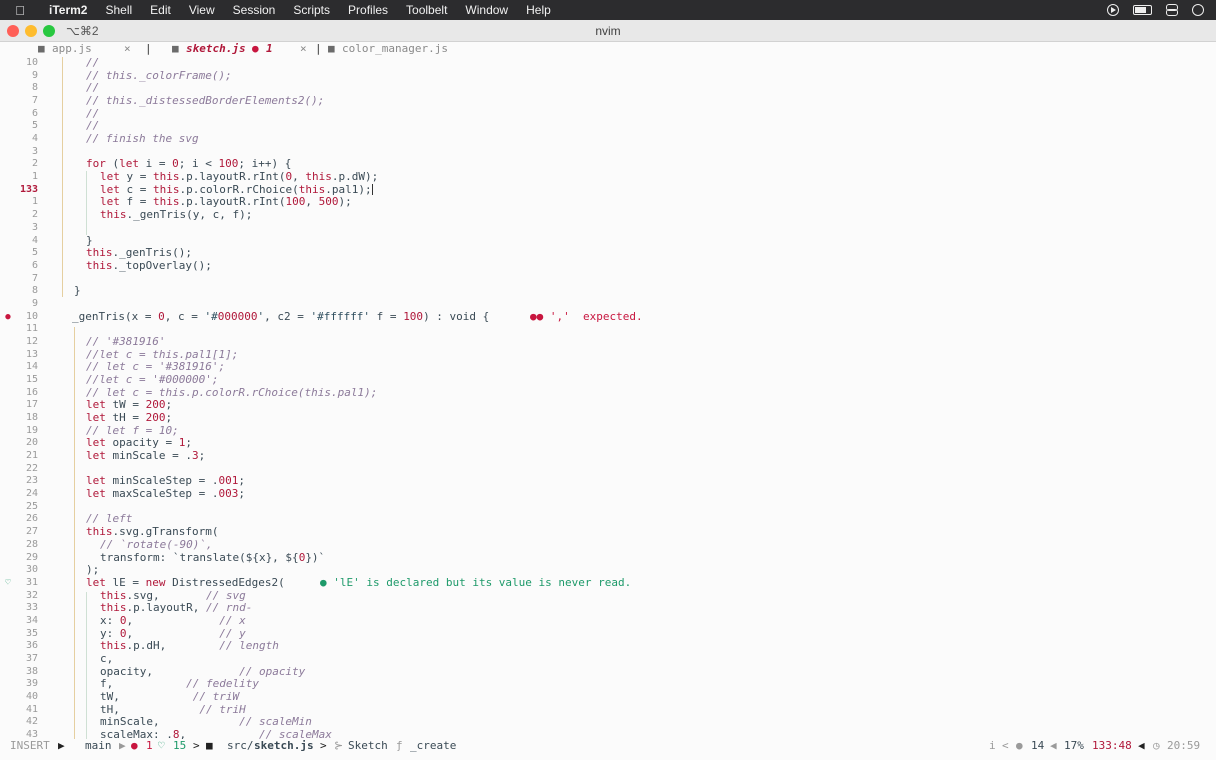  Describe the element at coordinates (1113, 10) in the screenshot. I see `play-icon` at that location.